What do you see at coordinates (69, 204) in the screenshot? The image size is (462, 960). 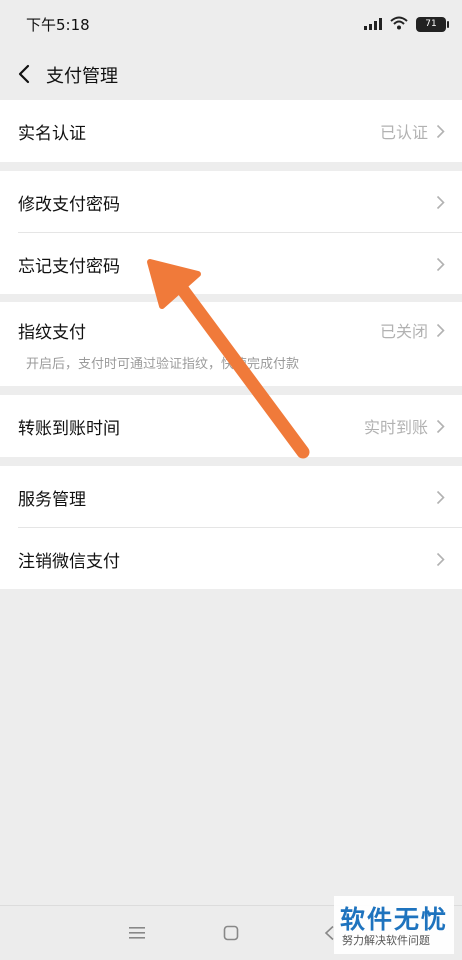 I see `row-label: 修改支付密码` at bounding box center [69, 204].